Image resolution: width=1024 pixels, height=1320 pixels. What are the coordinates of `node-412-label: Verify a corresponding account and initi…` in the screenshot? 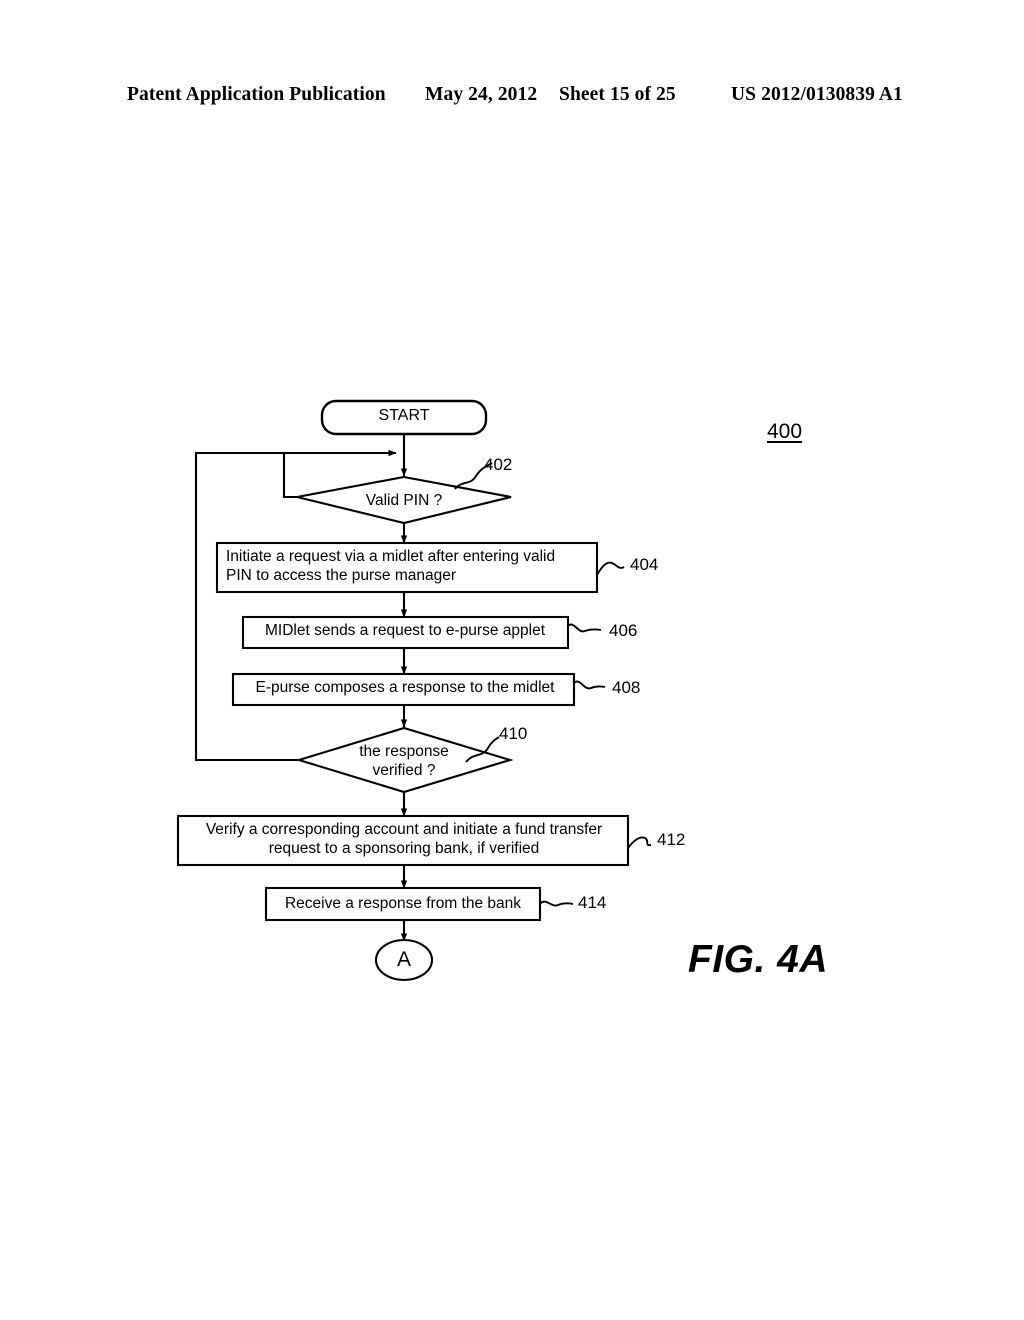 It's located at (404, 839).